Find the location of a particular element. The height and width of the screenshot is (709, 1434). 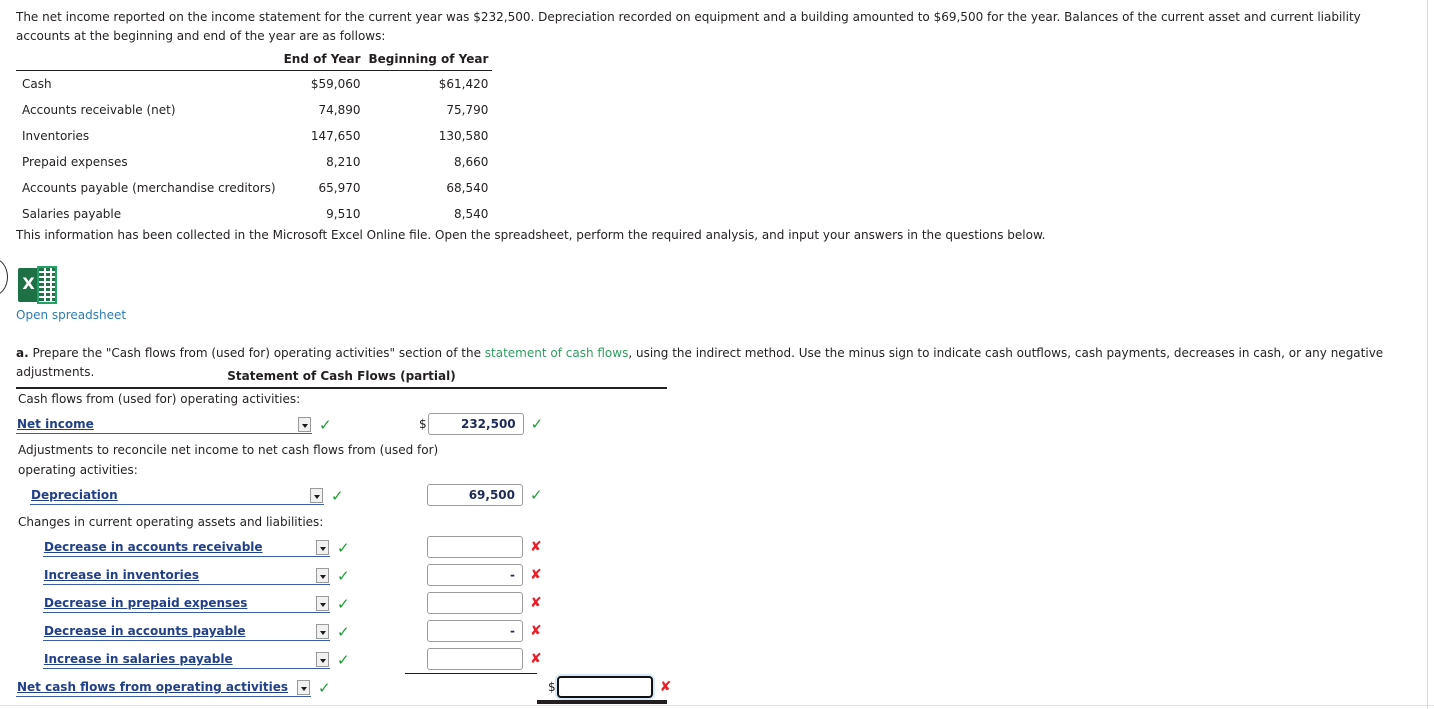

account-select-value: Decrease in prepaid expenses is located at coordinates (146, 603).